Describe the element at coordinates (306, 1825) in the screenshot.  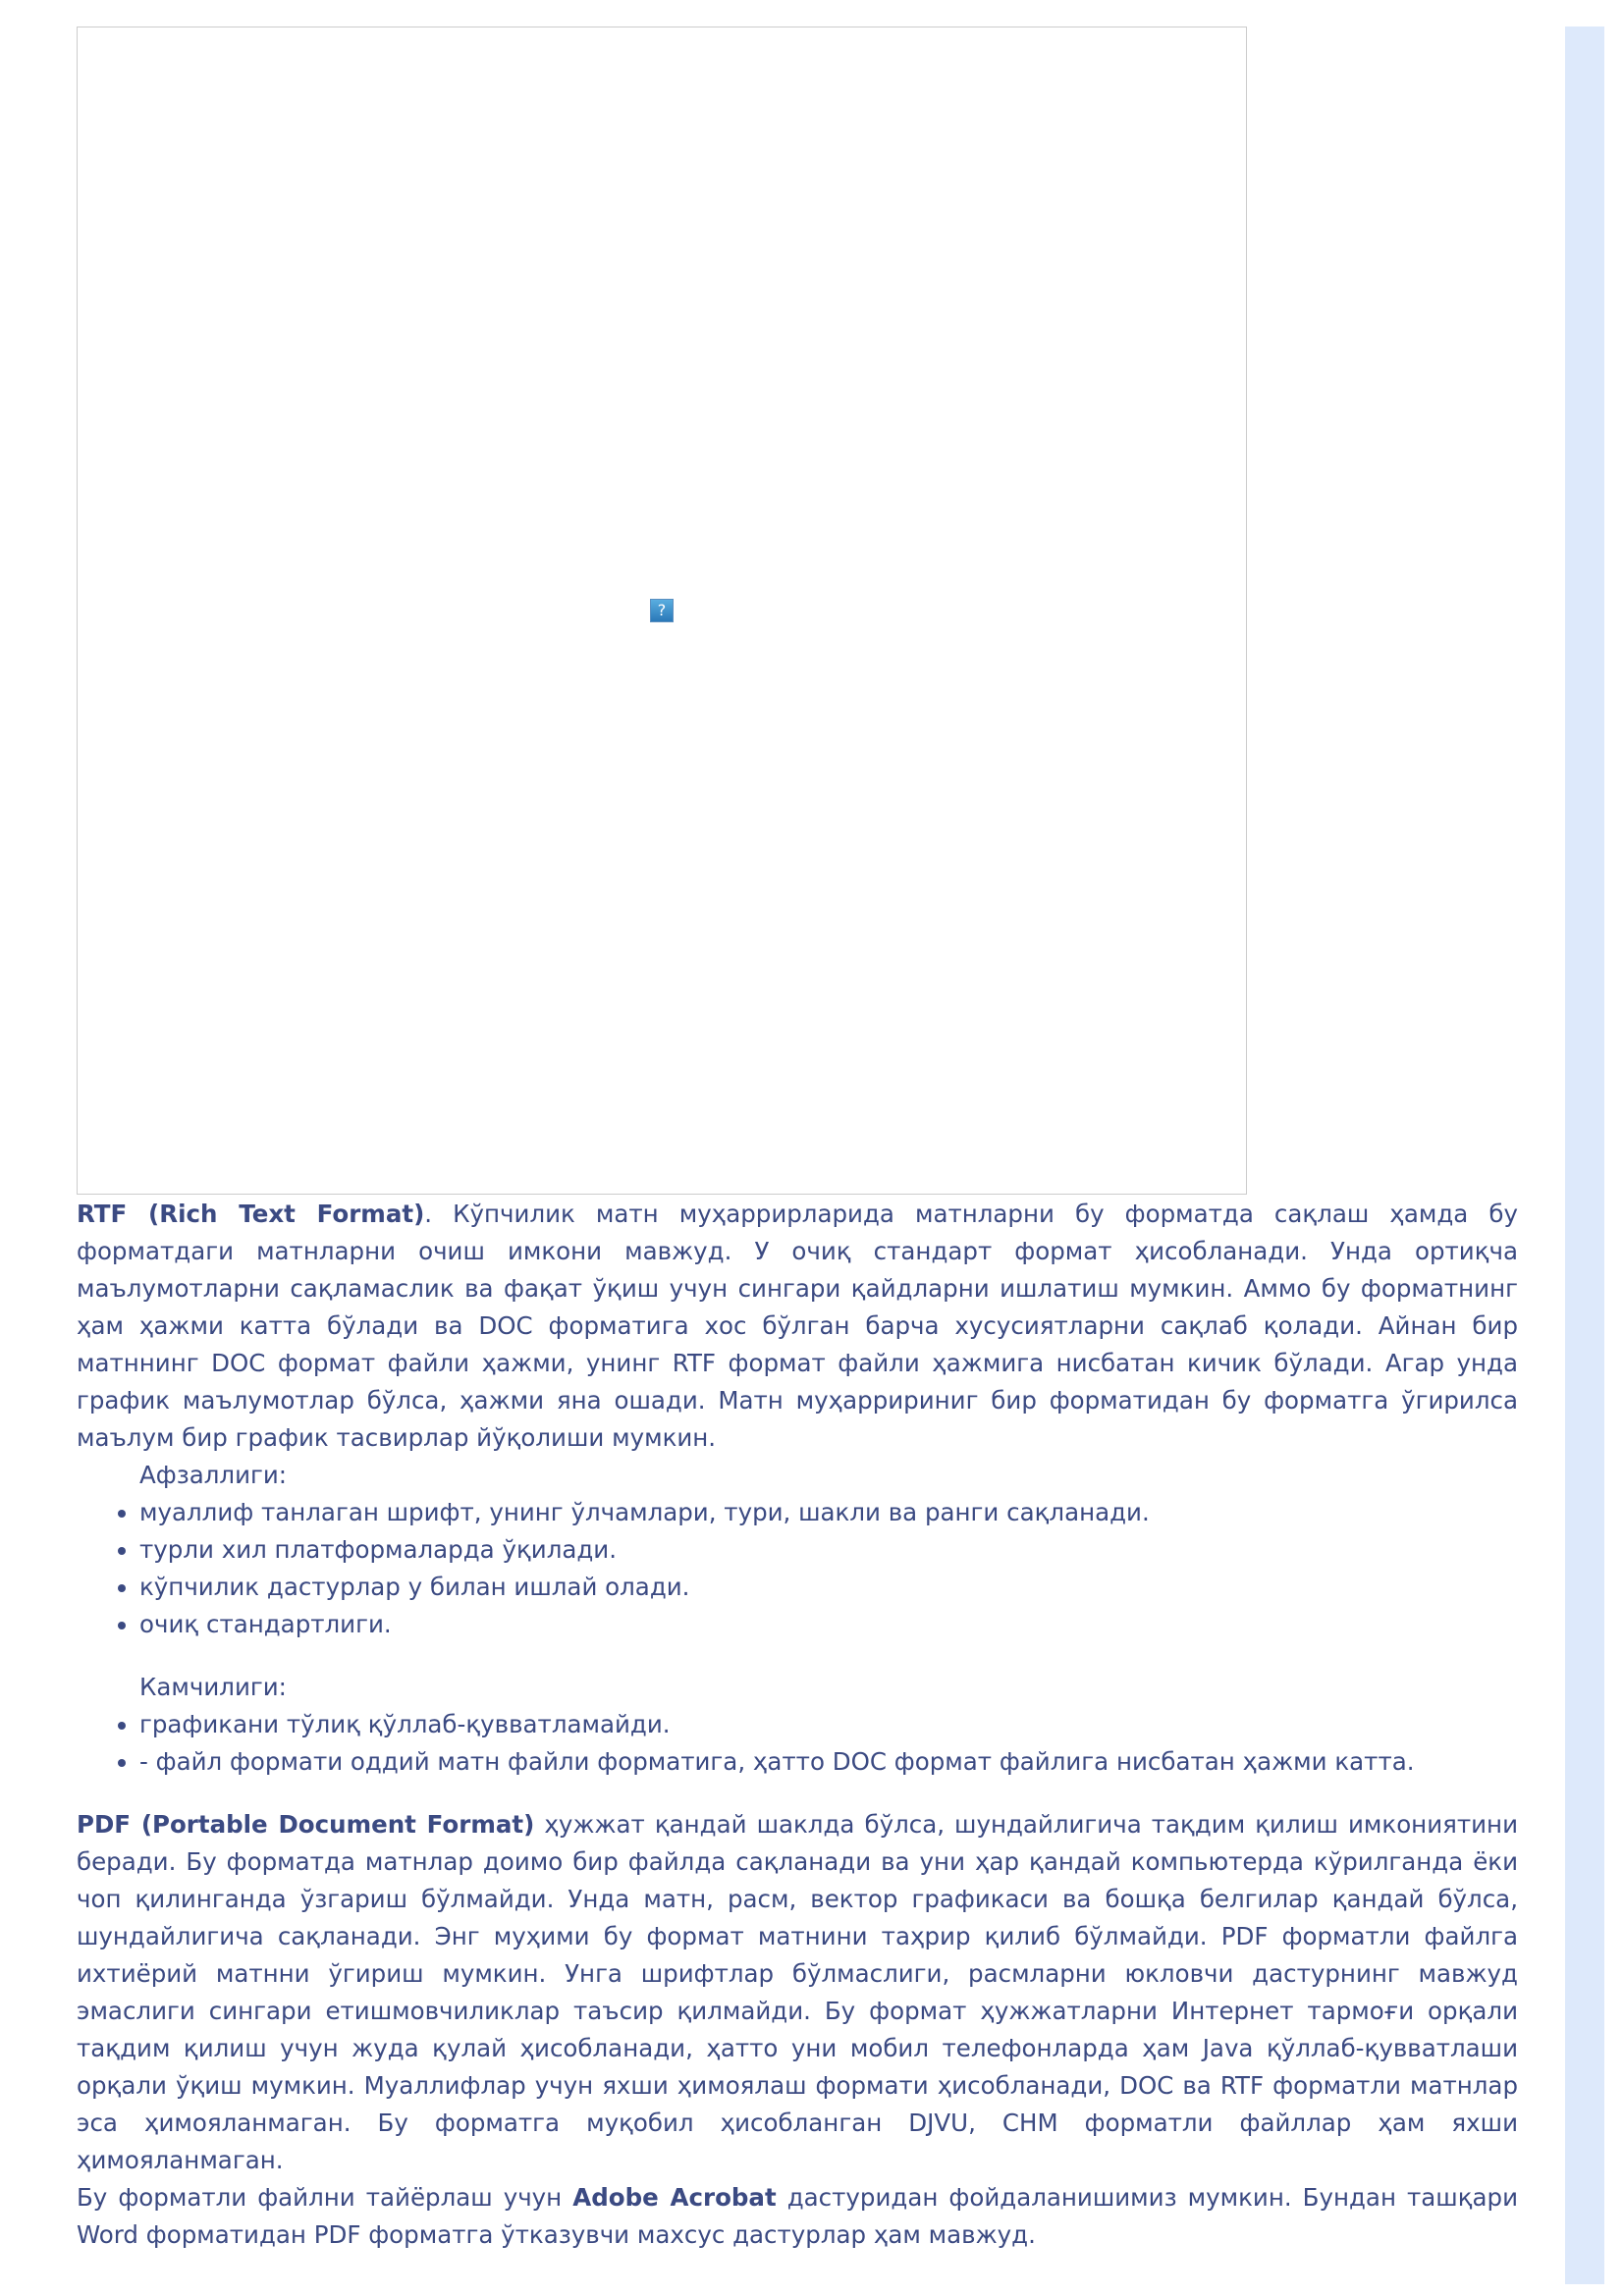
I see `pdf-term: PDF (Portable Document Format)` at that location.